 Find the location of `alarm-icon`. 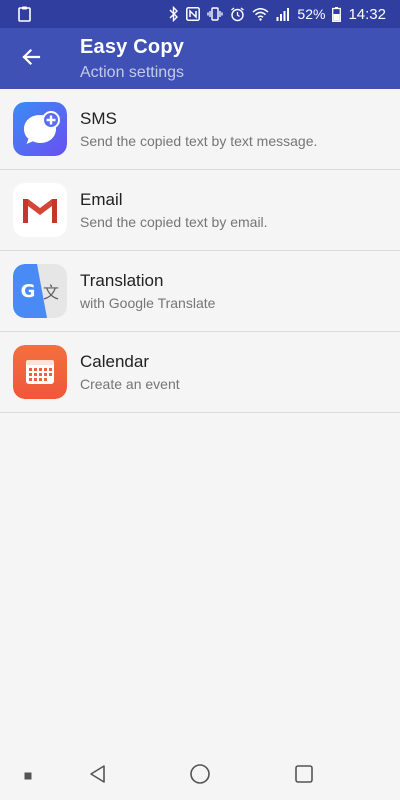

alarm-icon is located at coordinates (237, 14).